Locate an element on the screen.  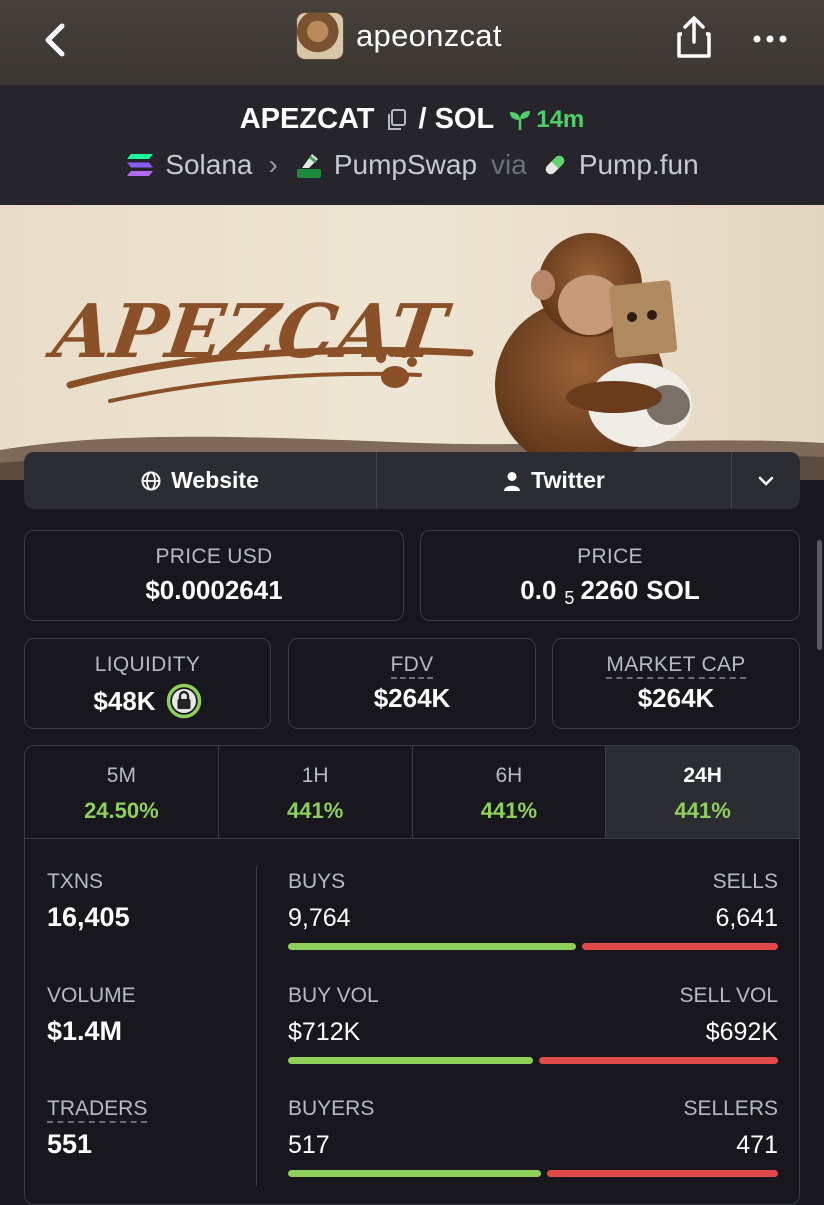
buys-bar is located at coordinates (432, 946).